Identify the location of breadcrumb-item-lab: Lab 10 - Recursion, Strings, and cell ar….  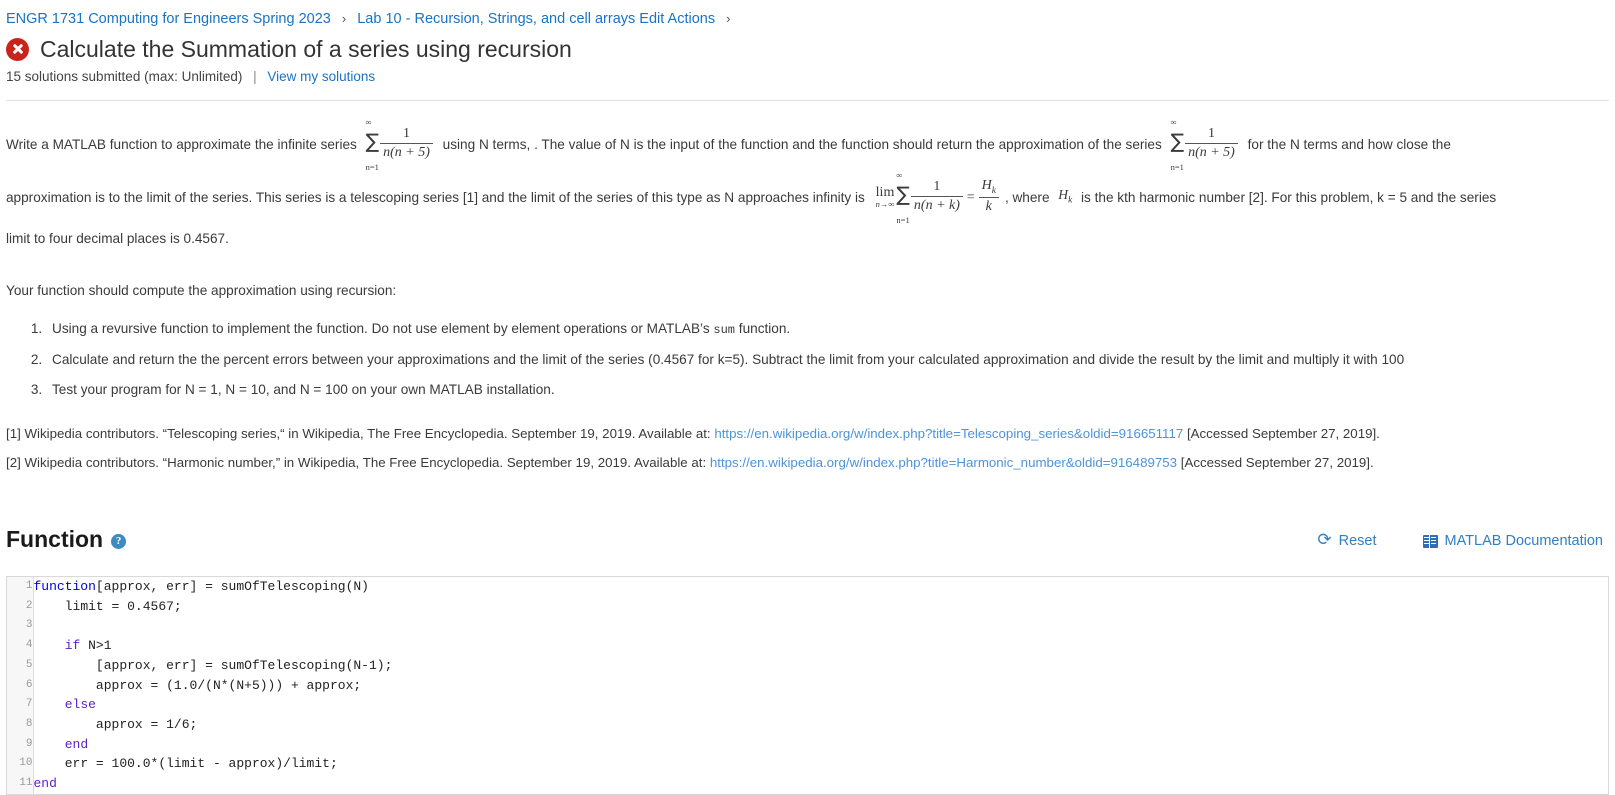
(536, 19).